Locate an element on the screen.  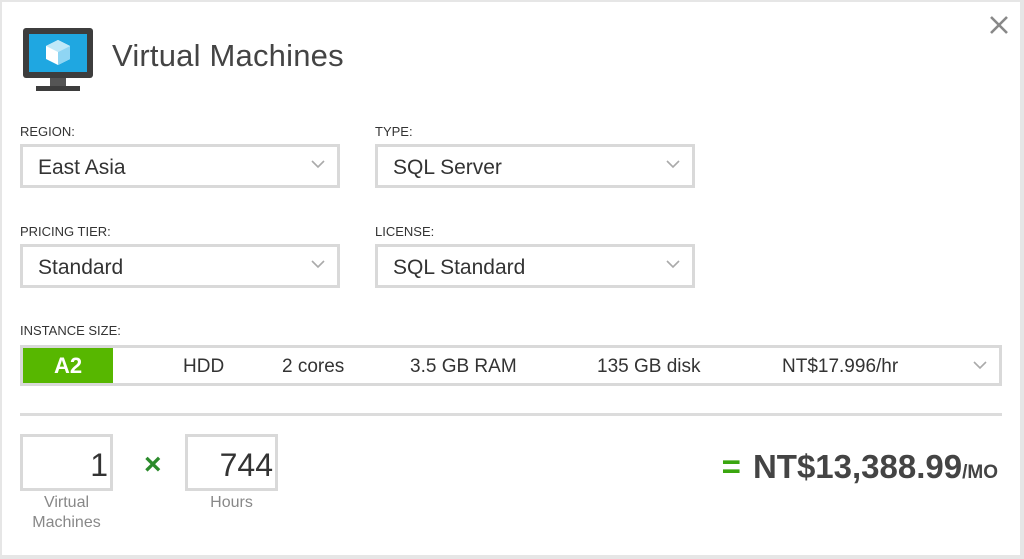
instance-cores: 2 cores is located at coordinates (313, 366).